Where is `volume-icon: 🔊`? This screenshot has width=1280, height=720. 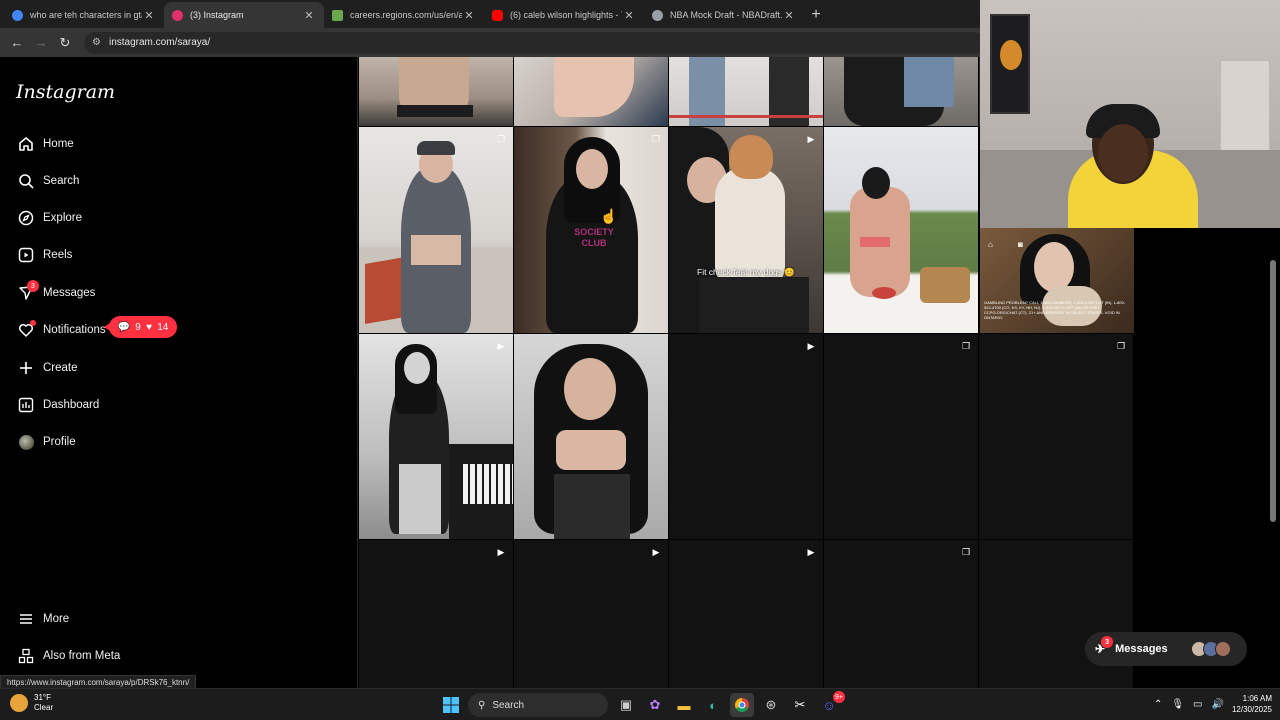
volume-icon: 🔊 is located at coordinates (1218, 704).